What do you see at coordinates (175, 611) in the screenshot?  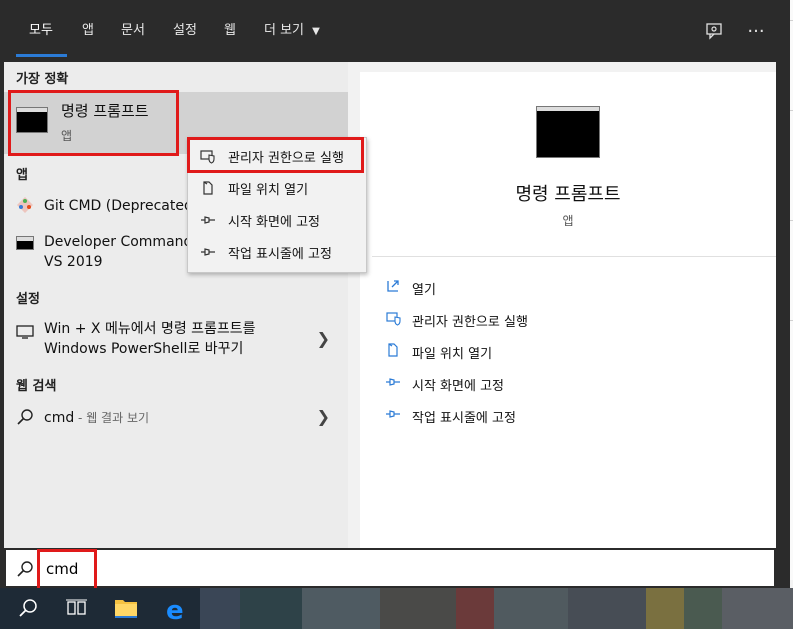 I see `svg-text: e` at bounding box center [175, 611].